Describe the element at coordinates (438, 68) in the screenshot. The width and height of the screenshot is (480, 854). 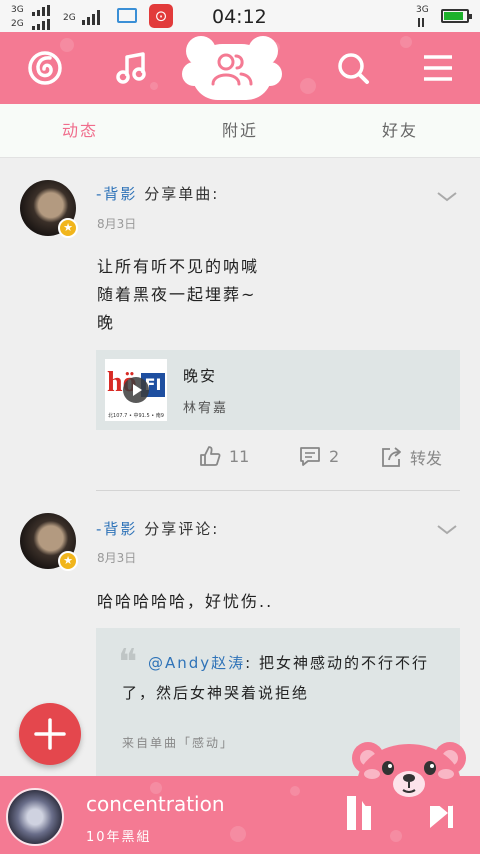
I see `menu-icon` at that location.